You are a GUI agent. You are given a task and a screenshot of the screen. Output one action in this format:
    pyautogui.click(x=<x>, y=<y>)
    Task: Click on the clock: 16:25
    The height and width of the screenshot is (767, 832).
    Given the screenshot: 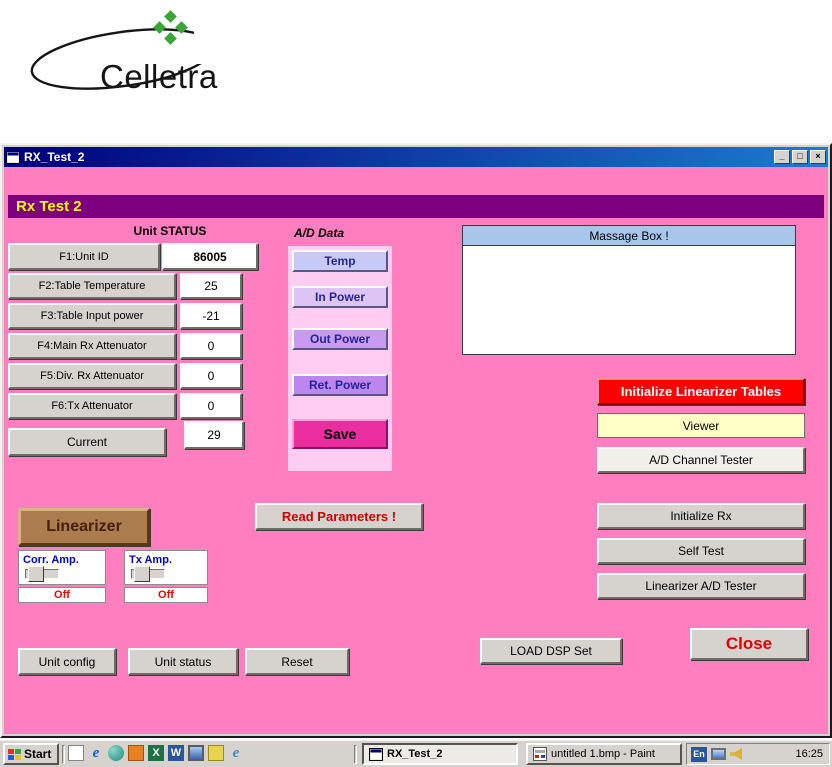 What is the action you would take?
    pyautogui.click(x=809, y=754)
    